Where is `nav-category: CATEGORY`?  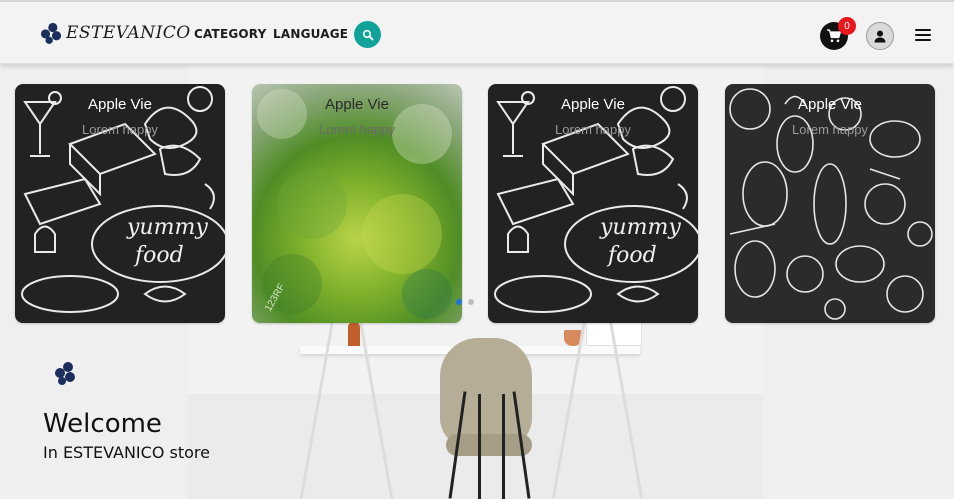 nav-category: CATEGORY is located at coordinates (230, 34).